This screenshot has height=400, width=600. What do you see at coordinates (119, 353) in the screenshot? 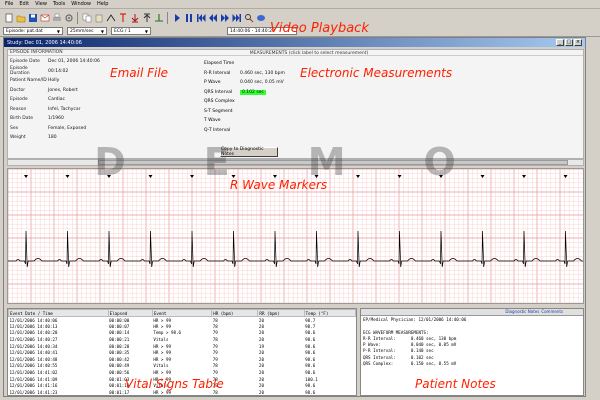
I see `table-cell: 00:00:35` at bounding box center [119, 353].